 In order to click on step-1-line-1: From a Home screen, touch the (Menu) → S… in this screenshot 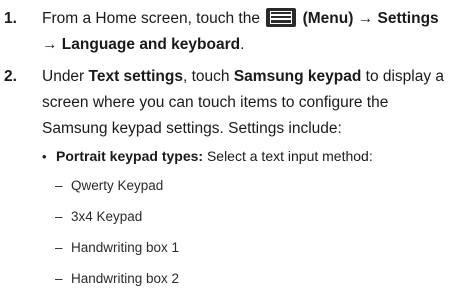, I will do `click(256, 19)`.